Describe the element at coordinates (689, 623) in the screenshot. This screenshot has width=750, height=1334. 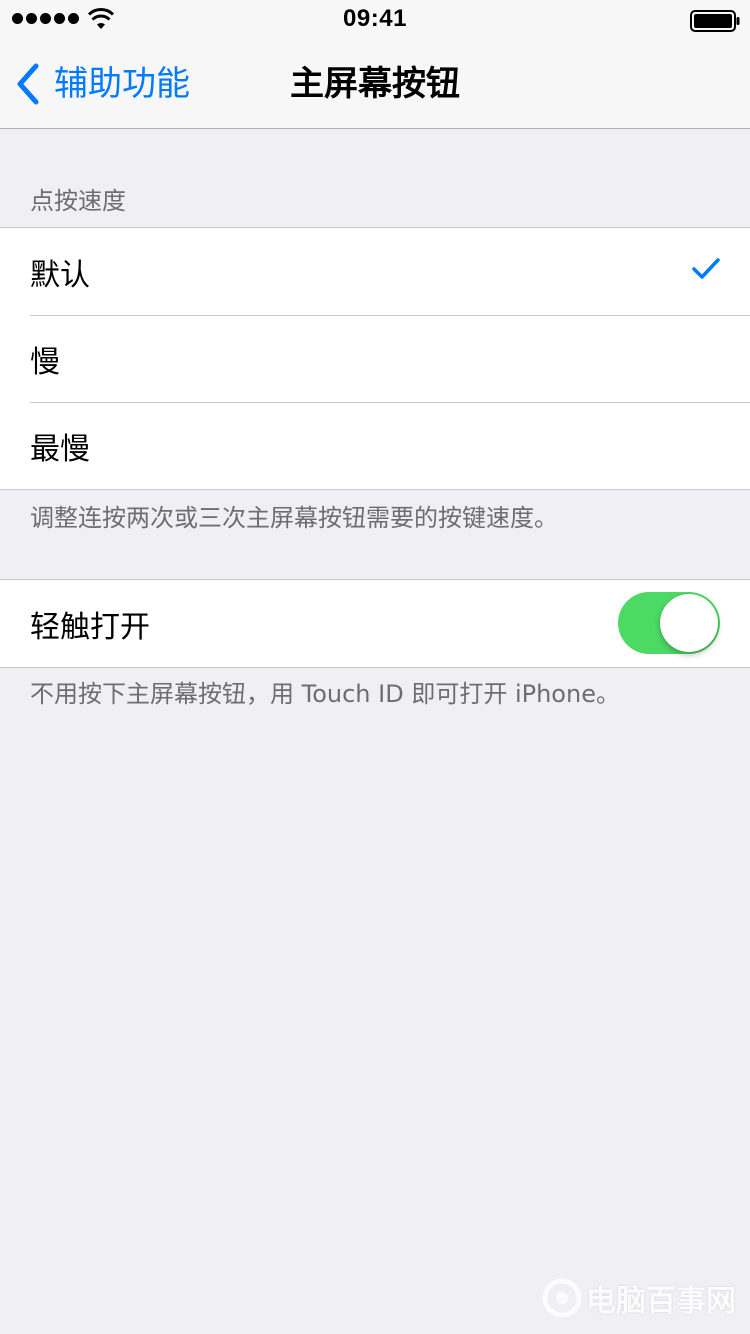
I see `toggle-knob` at that location.